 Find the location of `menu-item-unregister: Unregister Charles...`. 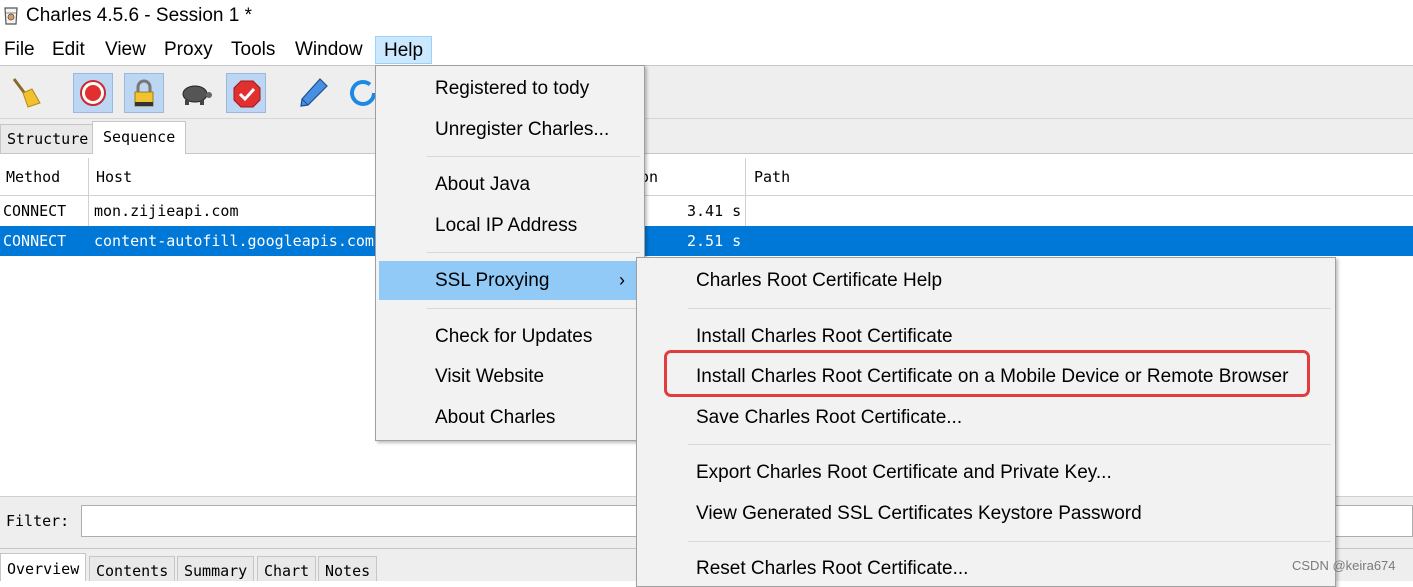

menu-item-unregister: Unregister Charles... is located at coordinates (522, 130).